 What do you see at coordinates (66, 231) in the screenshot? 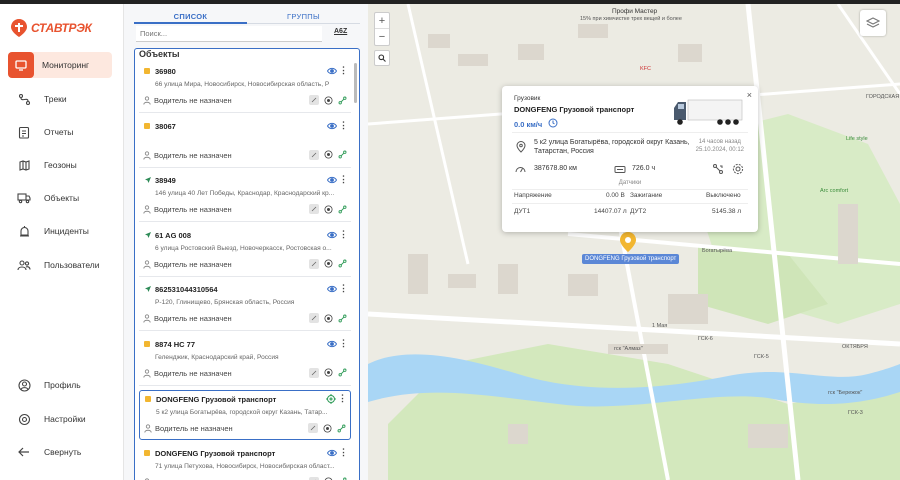
I see `nav-label: Инциденты` at bounding box center [66, 231].